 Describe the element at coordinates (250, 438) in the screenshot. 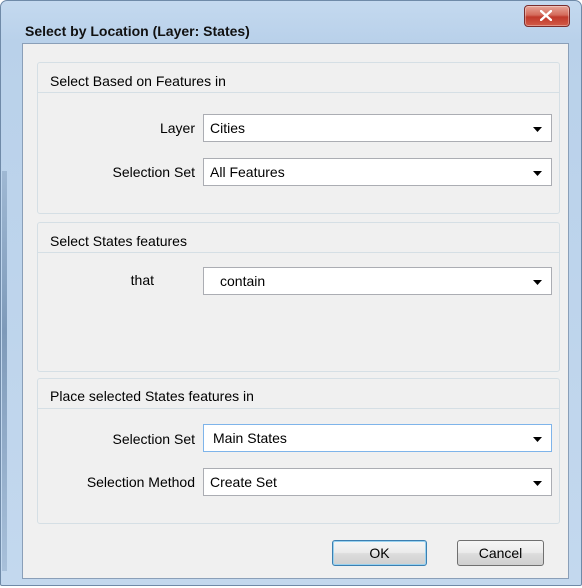

I see `target-selection-set-value: Main States` at that location.